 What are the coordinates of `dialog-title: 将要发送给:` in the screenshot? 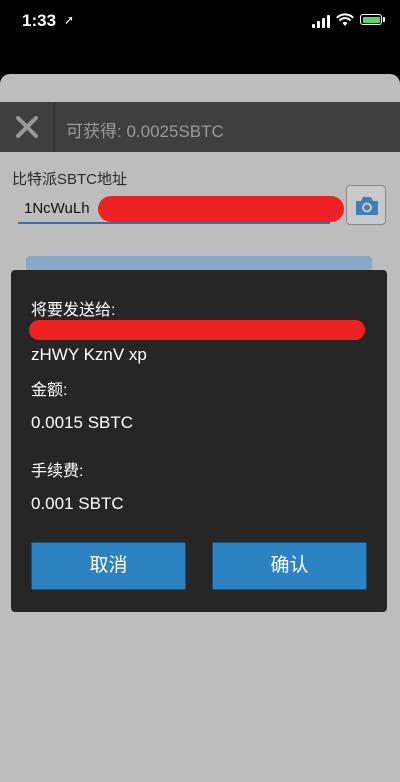 It's located at (73, 310).